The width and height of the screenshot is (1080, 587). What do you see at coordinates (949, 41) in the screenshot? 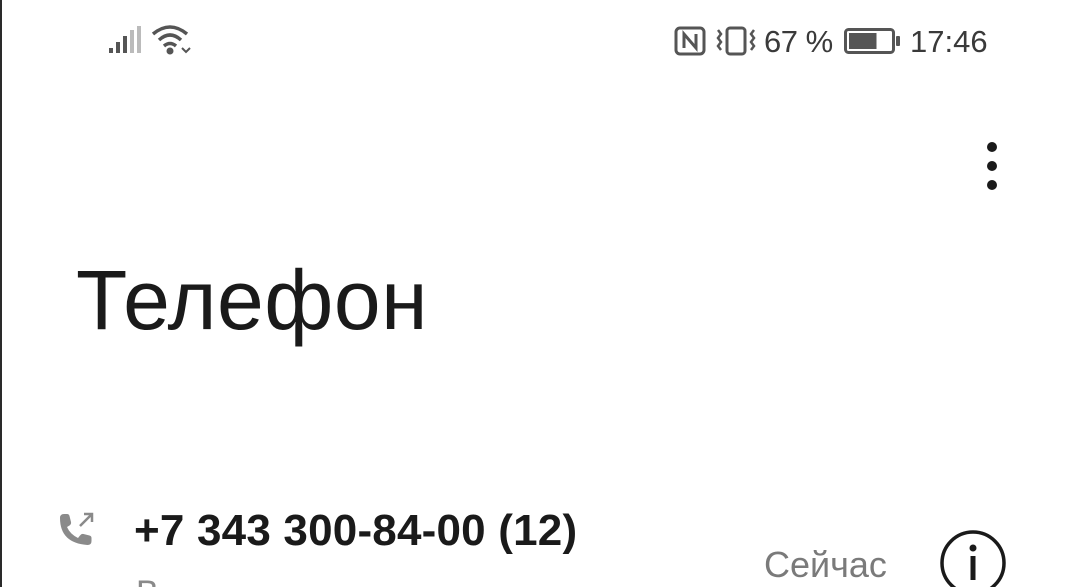
I see `clock: 17:46` at bounding box center [949, 41].